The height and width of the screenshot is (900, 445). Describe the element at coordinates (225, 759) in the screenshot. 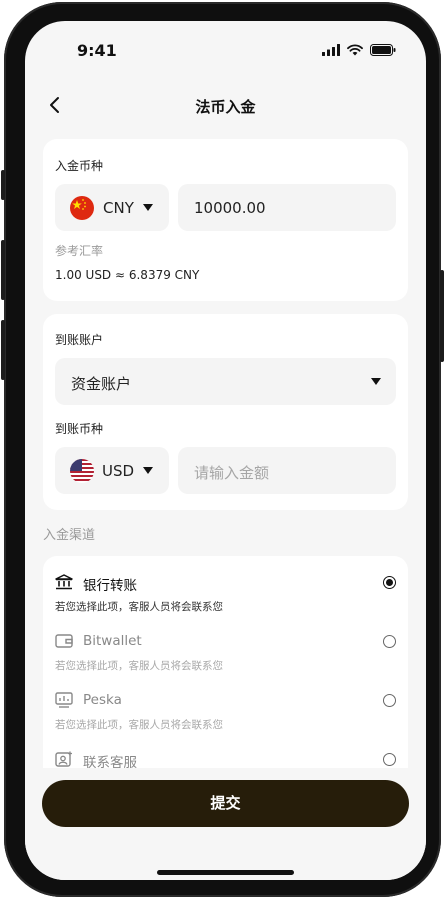

I see `channel-customer-service: 联系客服` at that location.